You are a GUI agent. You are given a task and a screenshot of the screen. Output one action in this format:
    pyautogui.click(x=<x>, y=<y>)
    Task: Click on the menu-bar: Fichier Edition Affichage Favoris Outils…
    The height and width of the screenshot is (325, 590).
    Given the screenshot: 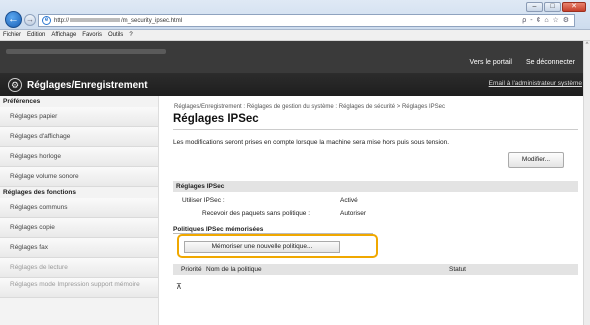 What is the action you would take?
    pyautogui.click(x=295, y=35)
    